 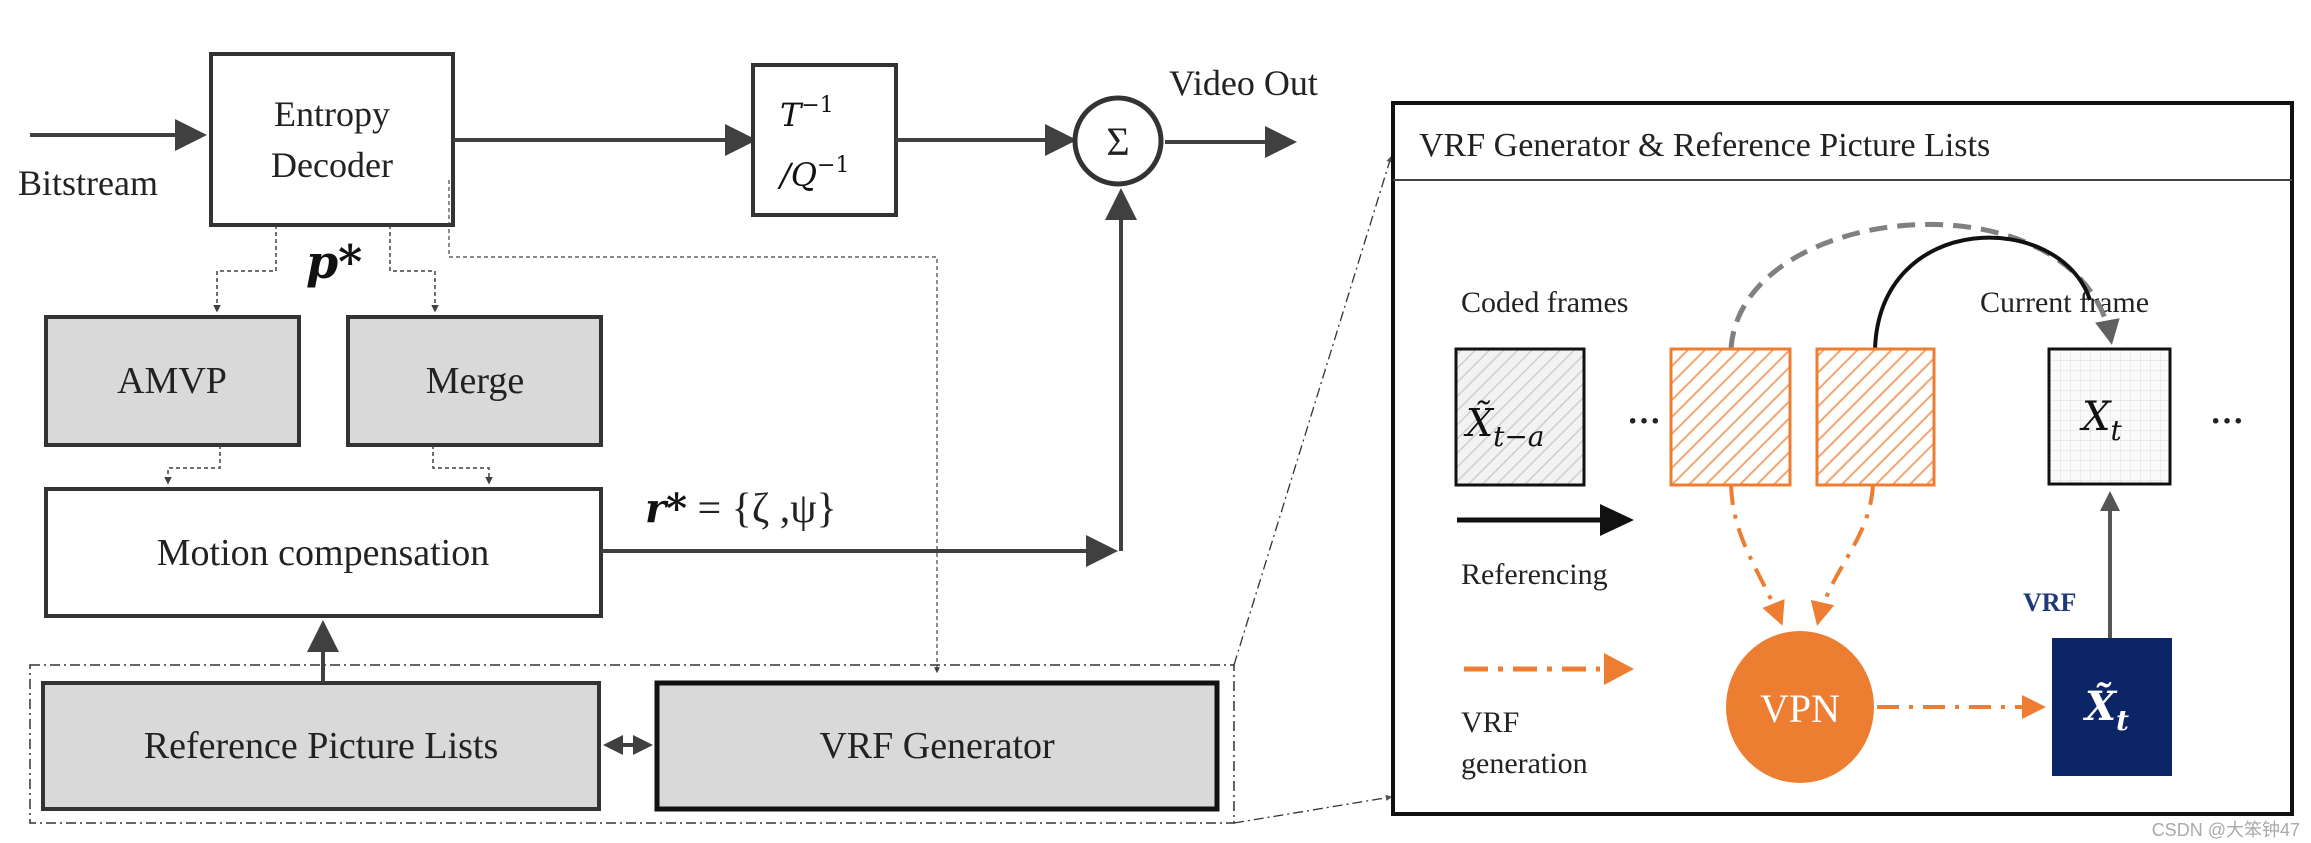 What do you see at coordinates (1313, 410) in the screenshot?
I see `zoom-line-top` at bounding box center [1313, 410].